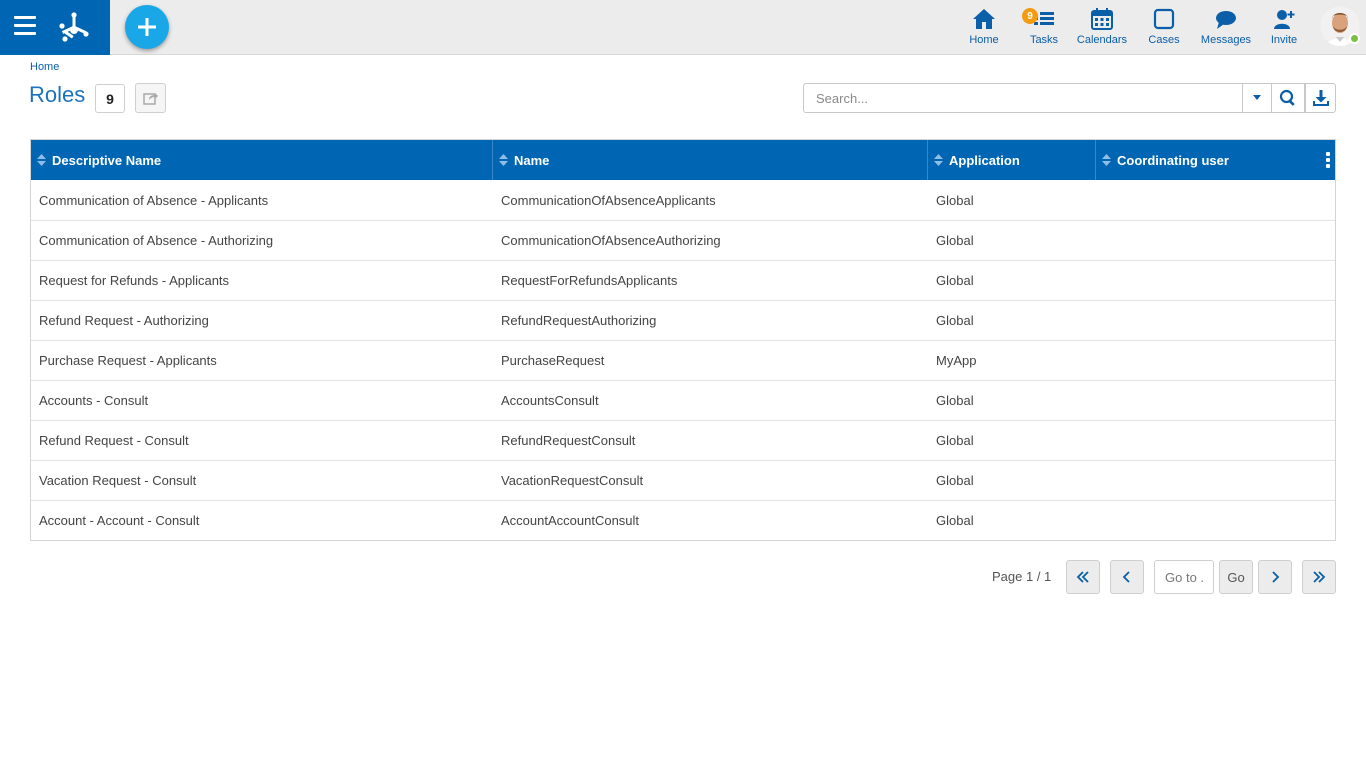 Image resolution: width=1366 pixels, height=768 pixels. I want to click on cell-descriptive-name: Purchase Request - Applicants, so click(128, 360).